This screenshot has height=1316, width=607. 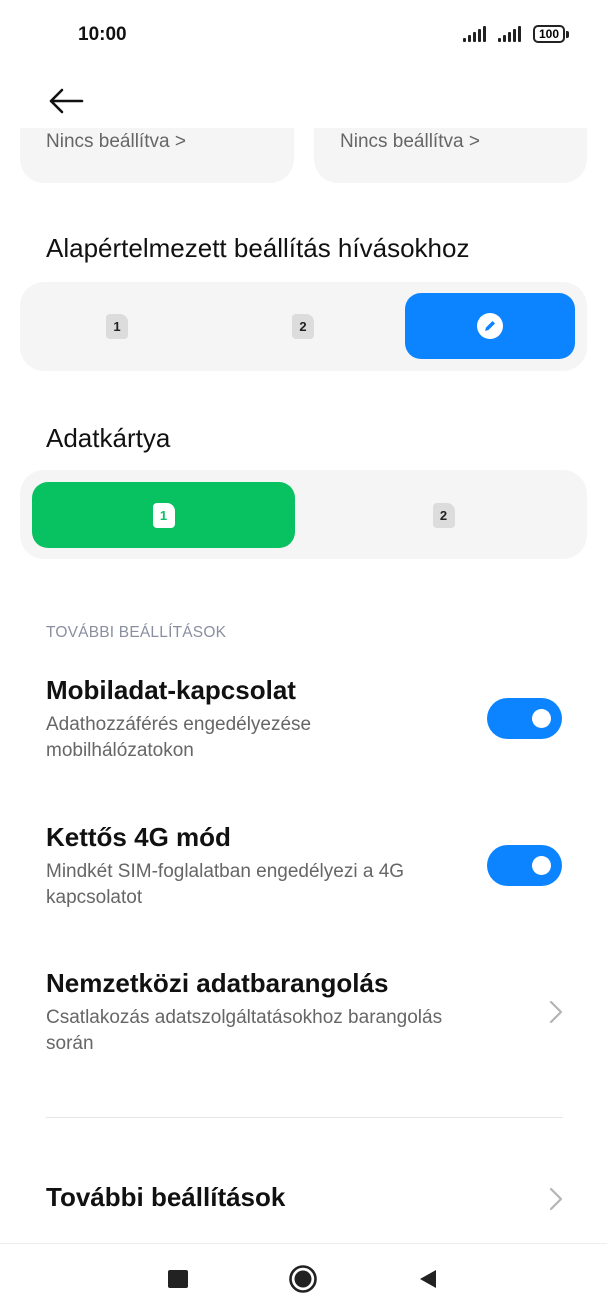 I want to click on calls-option-ask, so click(x=490, y=326).